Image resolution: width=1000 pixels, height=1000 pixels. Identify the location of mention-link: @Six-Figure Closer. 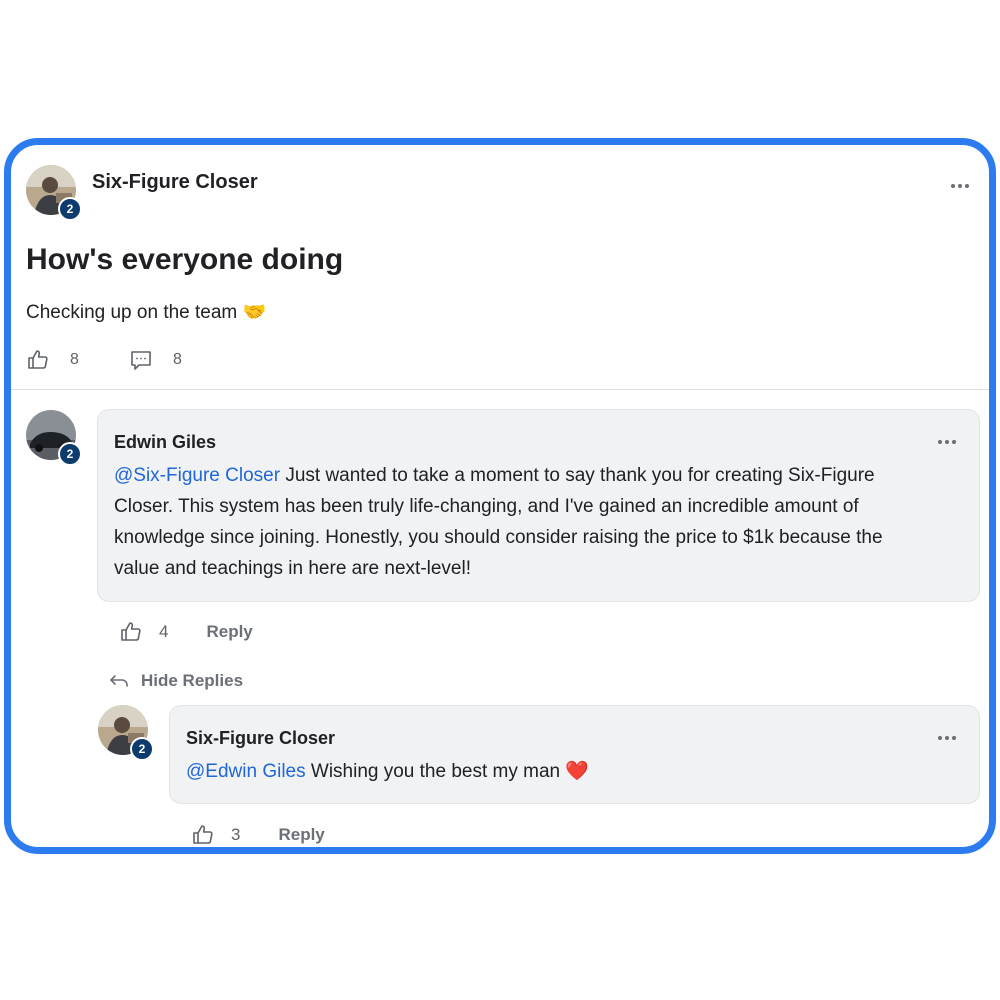
(197, 475).